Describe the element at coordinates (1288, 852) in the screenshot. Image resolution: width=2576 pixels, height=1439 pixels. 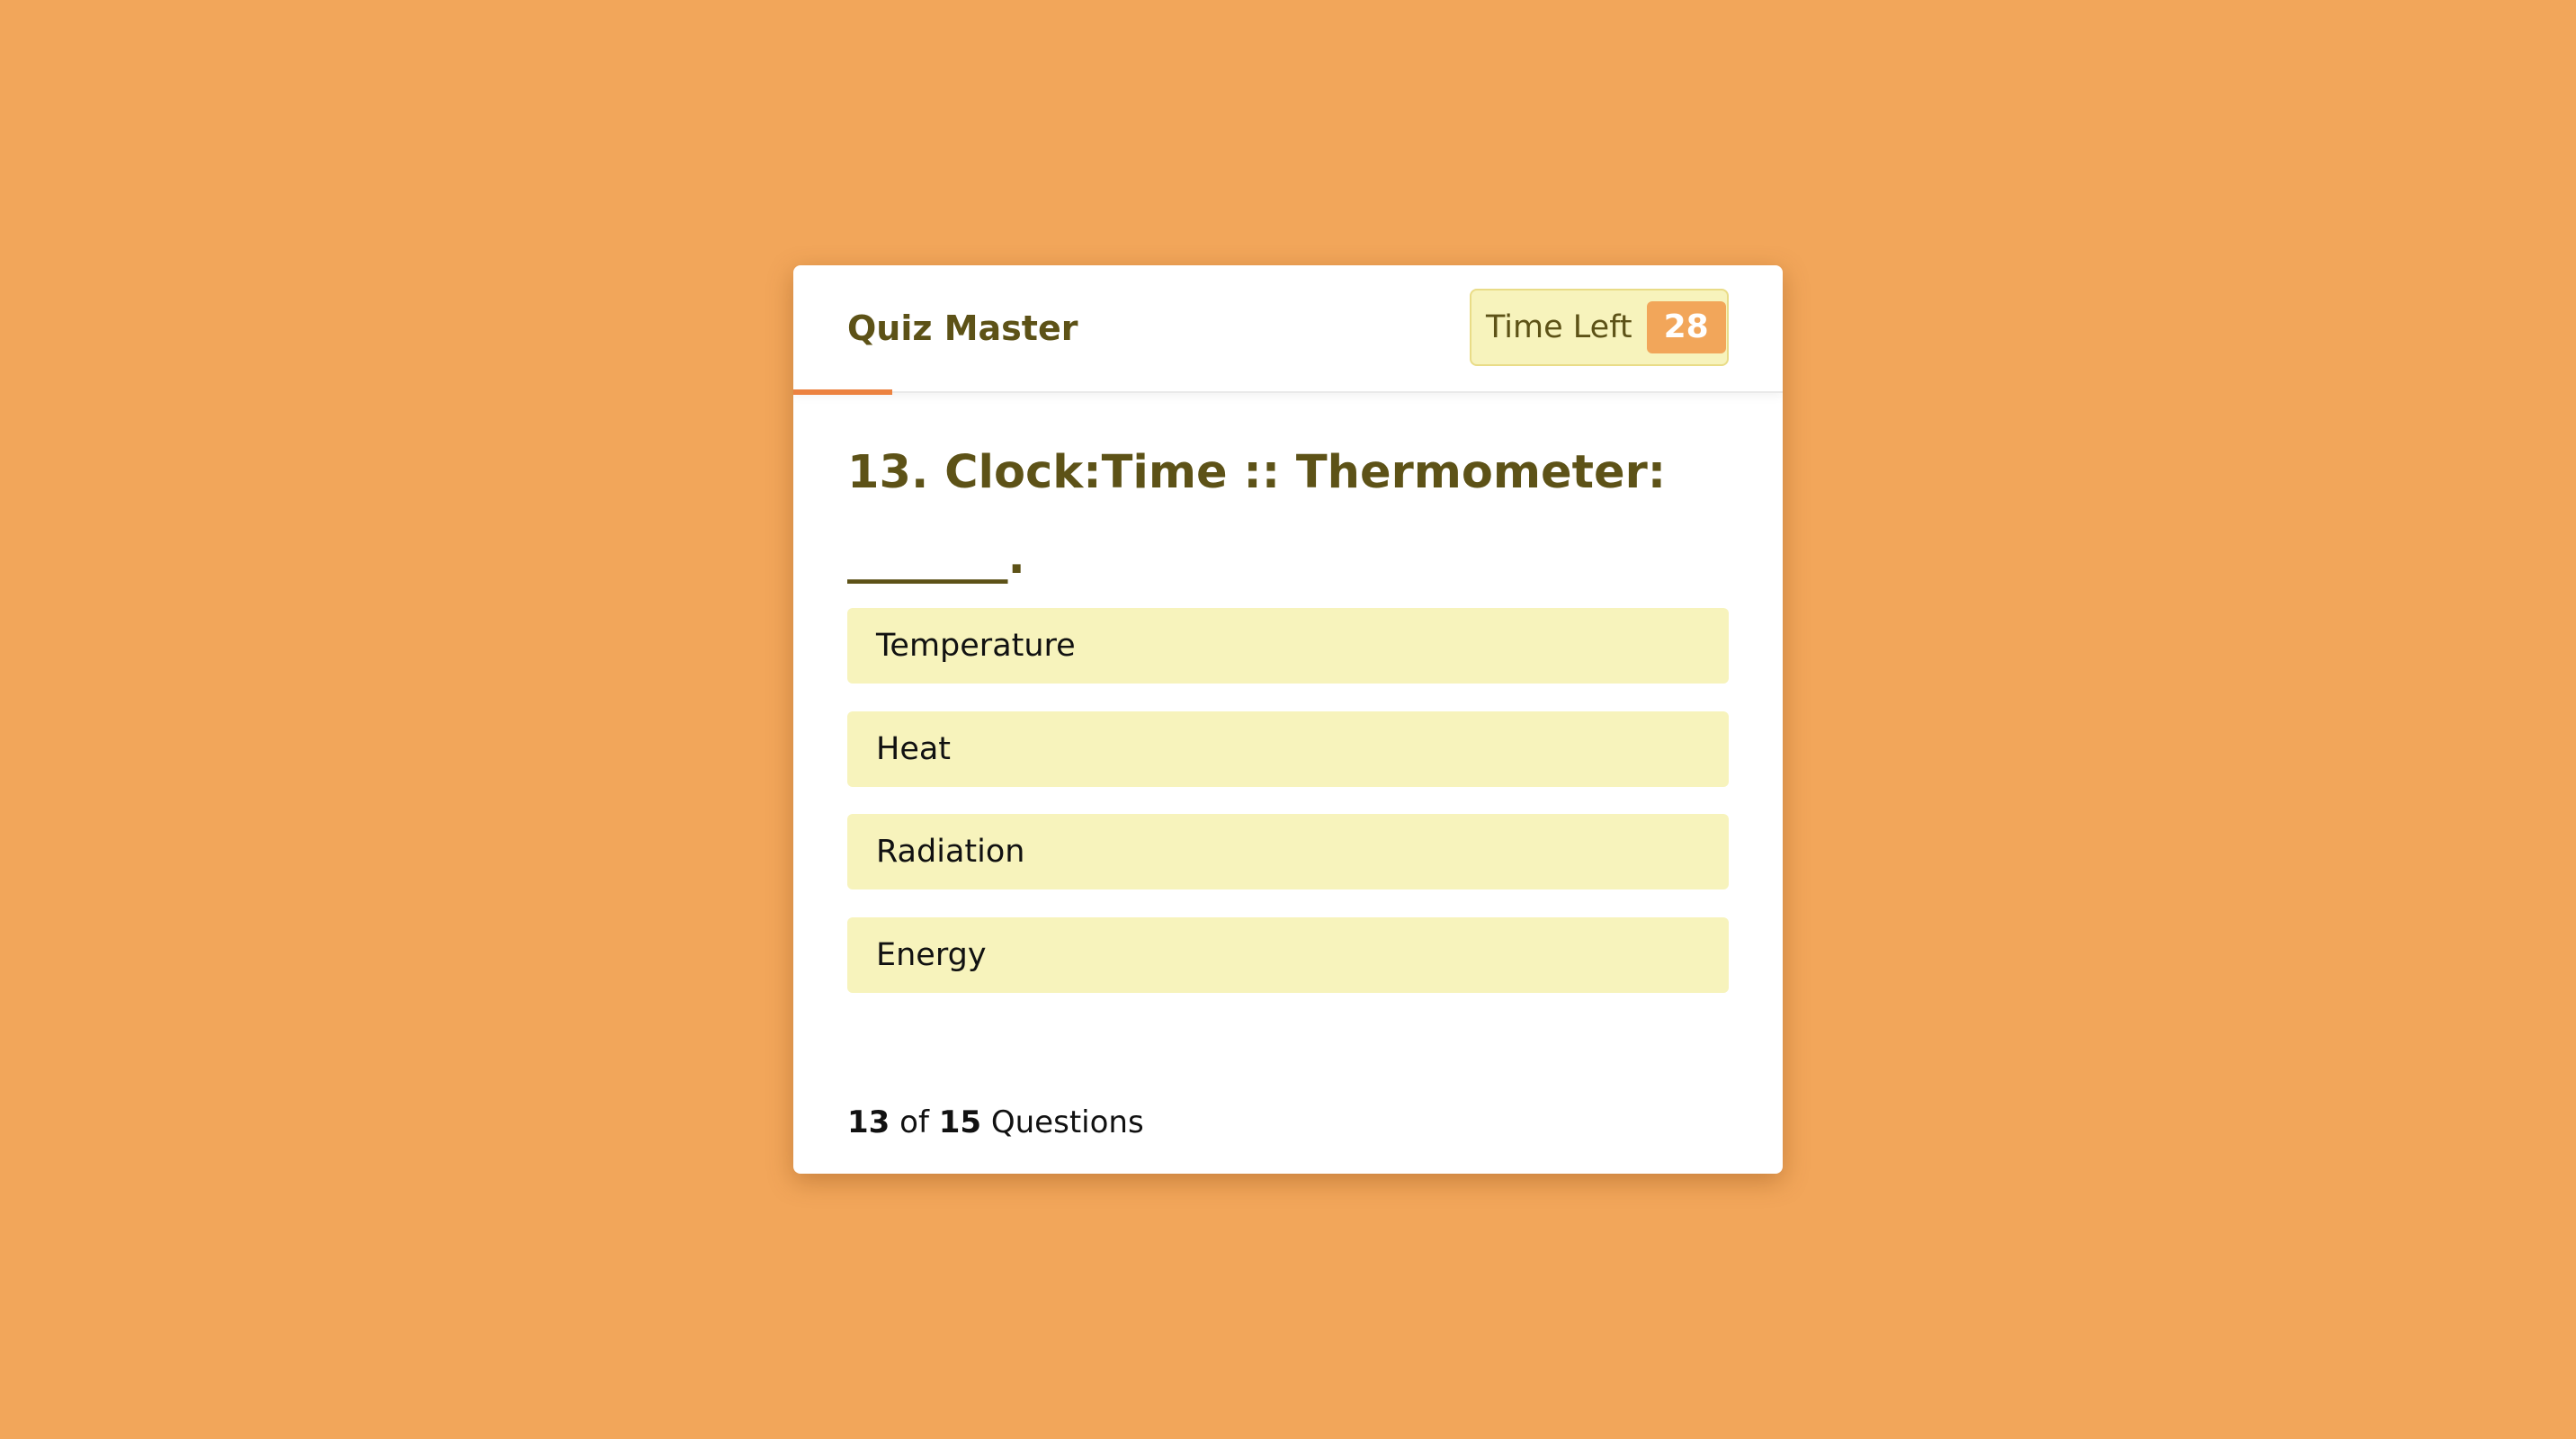
I see `answer-option-radiation: Radiation` at that location.